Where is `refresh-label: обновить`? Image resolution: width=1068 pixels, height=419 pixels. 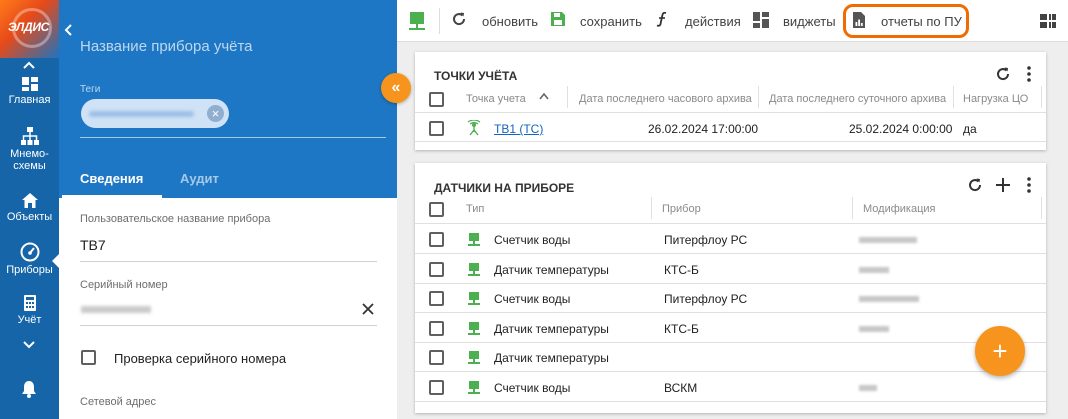 refresh-label: обновить is located at coordinates (510, 21).